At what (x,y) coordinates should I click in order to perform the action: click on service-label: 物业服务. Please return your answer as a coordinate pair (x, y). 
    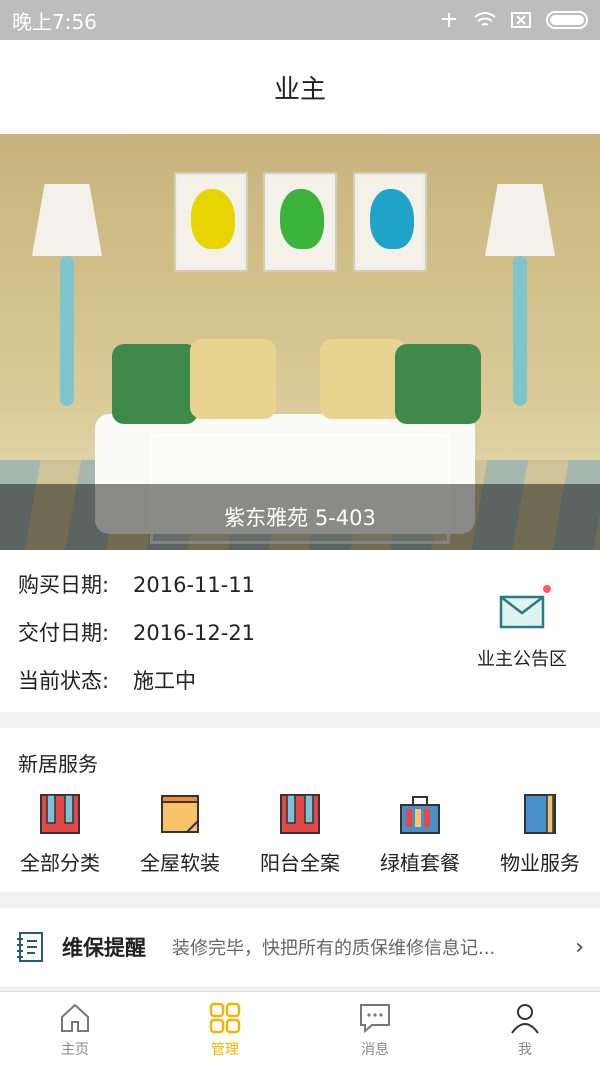
    Looking at the image, I should click on (540, 863).